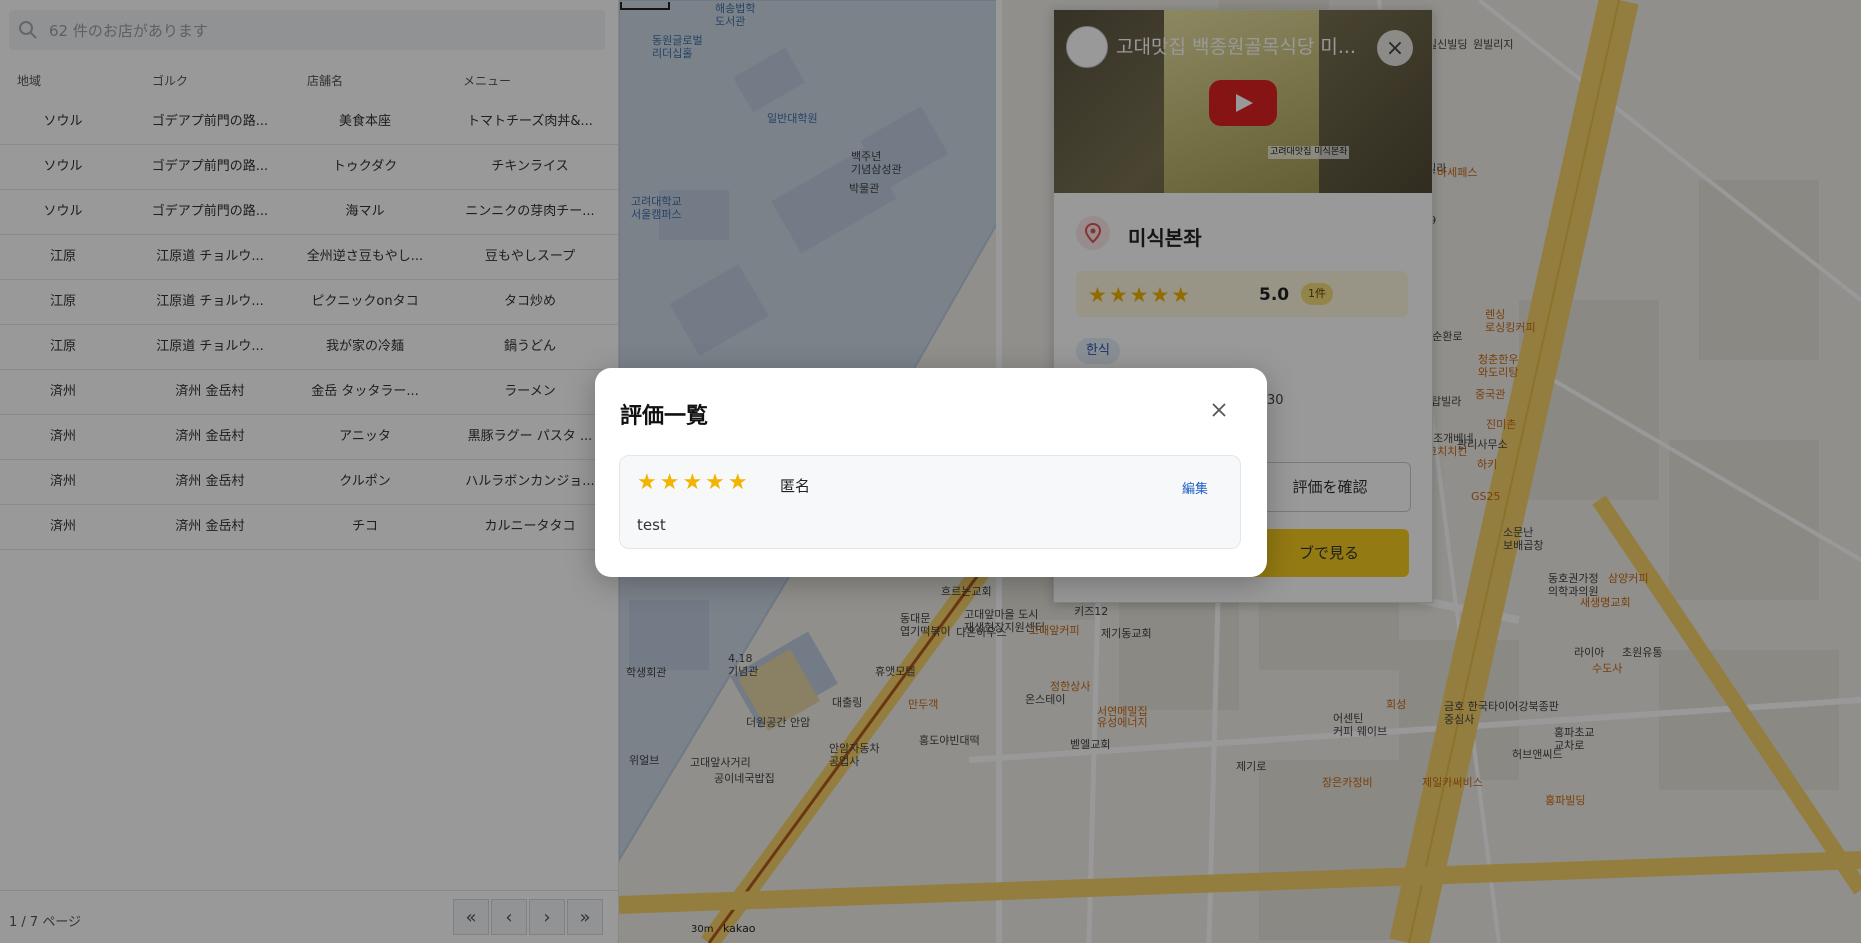 The width and height of the screenshot is (1861, 944). I want to click on review-item: ★★★★★ 匿名 編集 test, so click(930, 502).